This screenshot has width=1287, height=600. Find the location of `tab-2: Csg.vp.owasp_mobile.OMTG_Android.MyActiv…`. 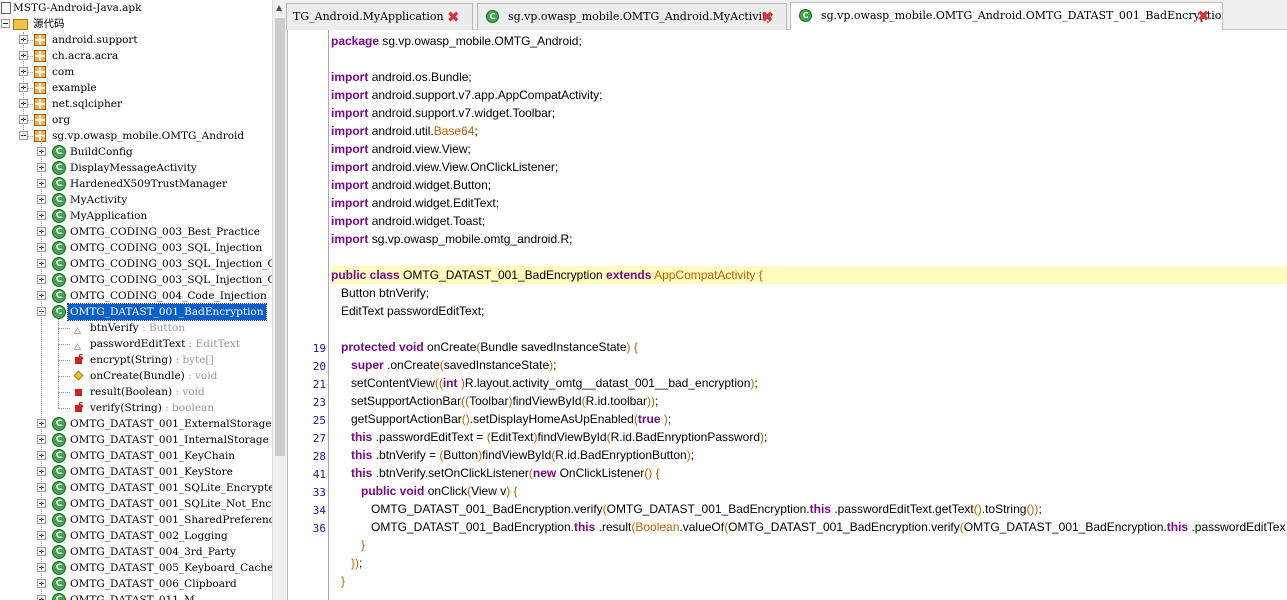

tab-2: Csg.vp.owasp_mobile.OMTG_Android.MyActiv… is located at coordinates (632, 16).